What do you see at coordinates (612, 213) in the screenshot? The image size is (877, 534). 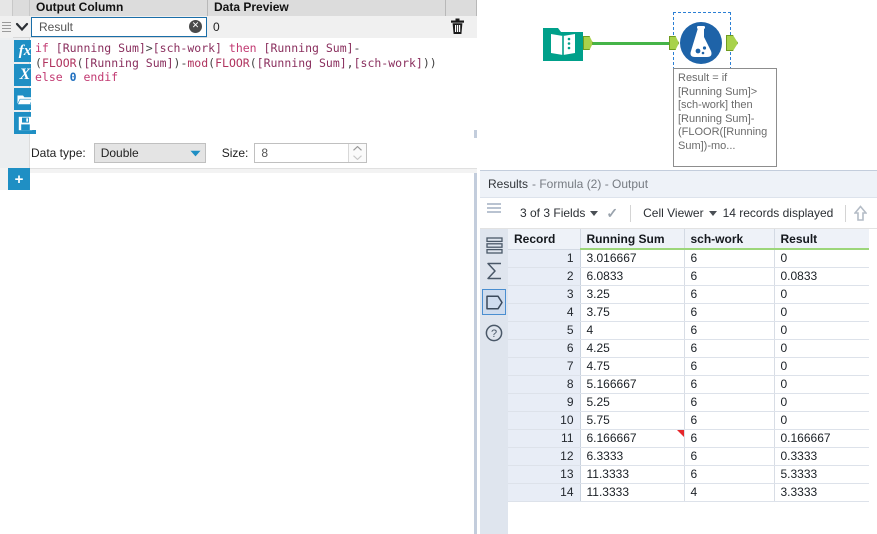 I see `apply-fields-button: ✓` at bounding box center [612, 213].